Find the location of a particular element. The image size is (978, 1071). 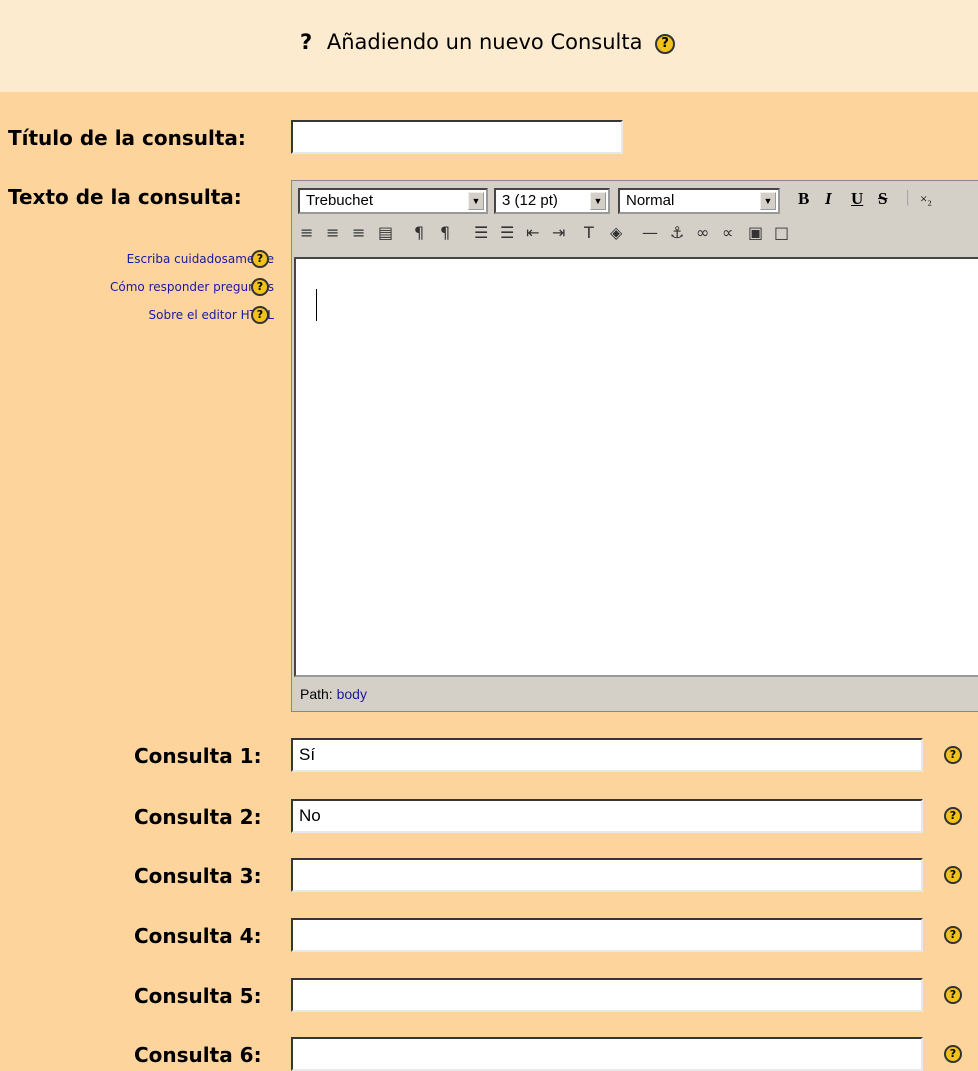

align-right-icon: ≡ is located at coordinates (358, 232).